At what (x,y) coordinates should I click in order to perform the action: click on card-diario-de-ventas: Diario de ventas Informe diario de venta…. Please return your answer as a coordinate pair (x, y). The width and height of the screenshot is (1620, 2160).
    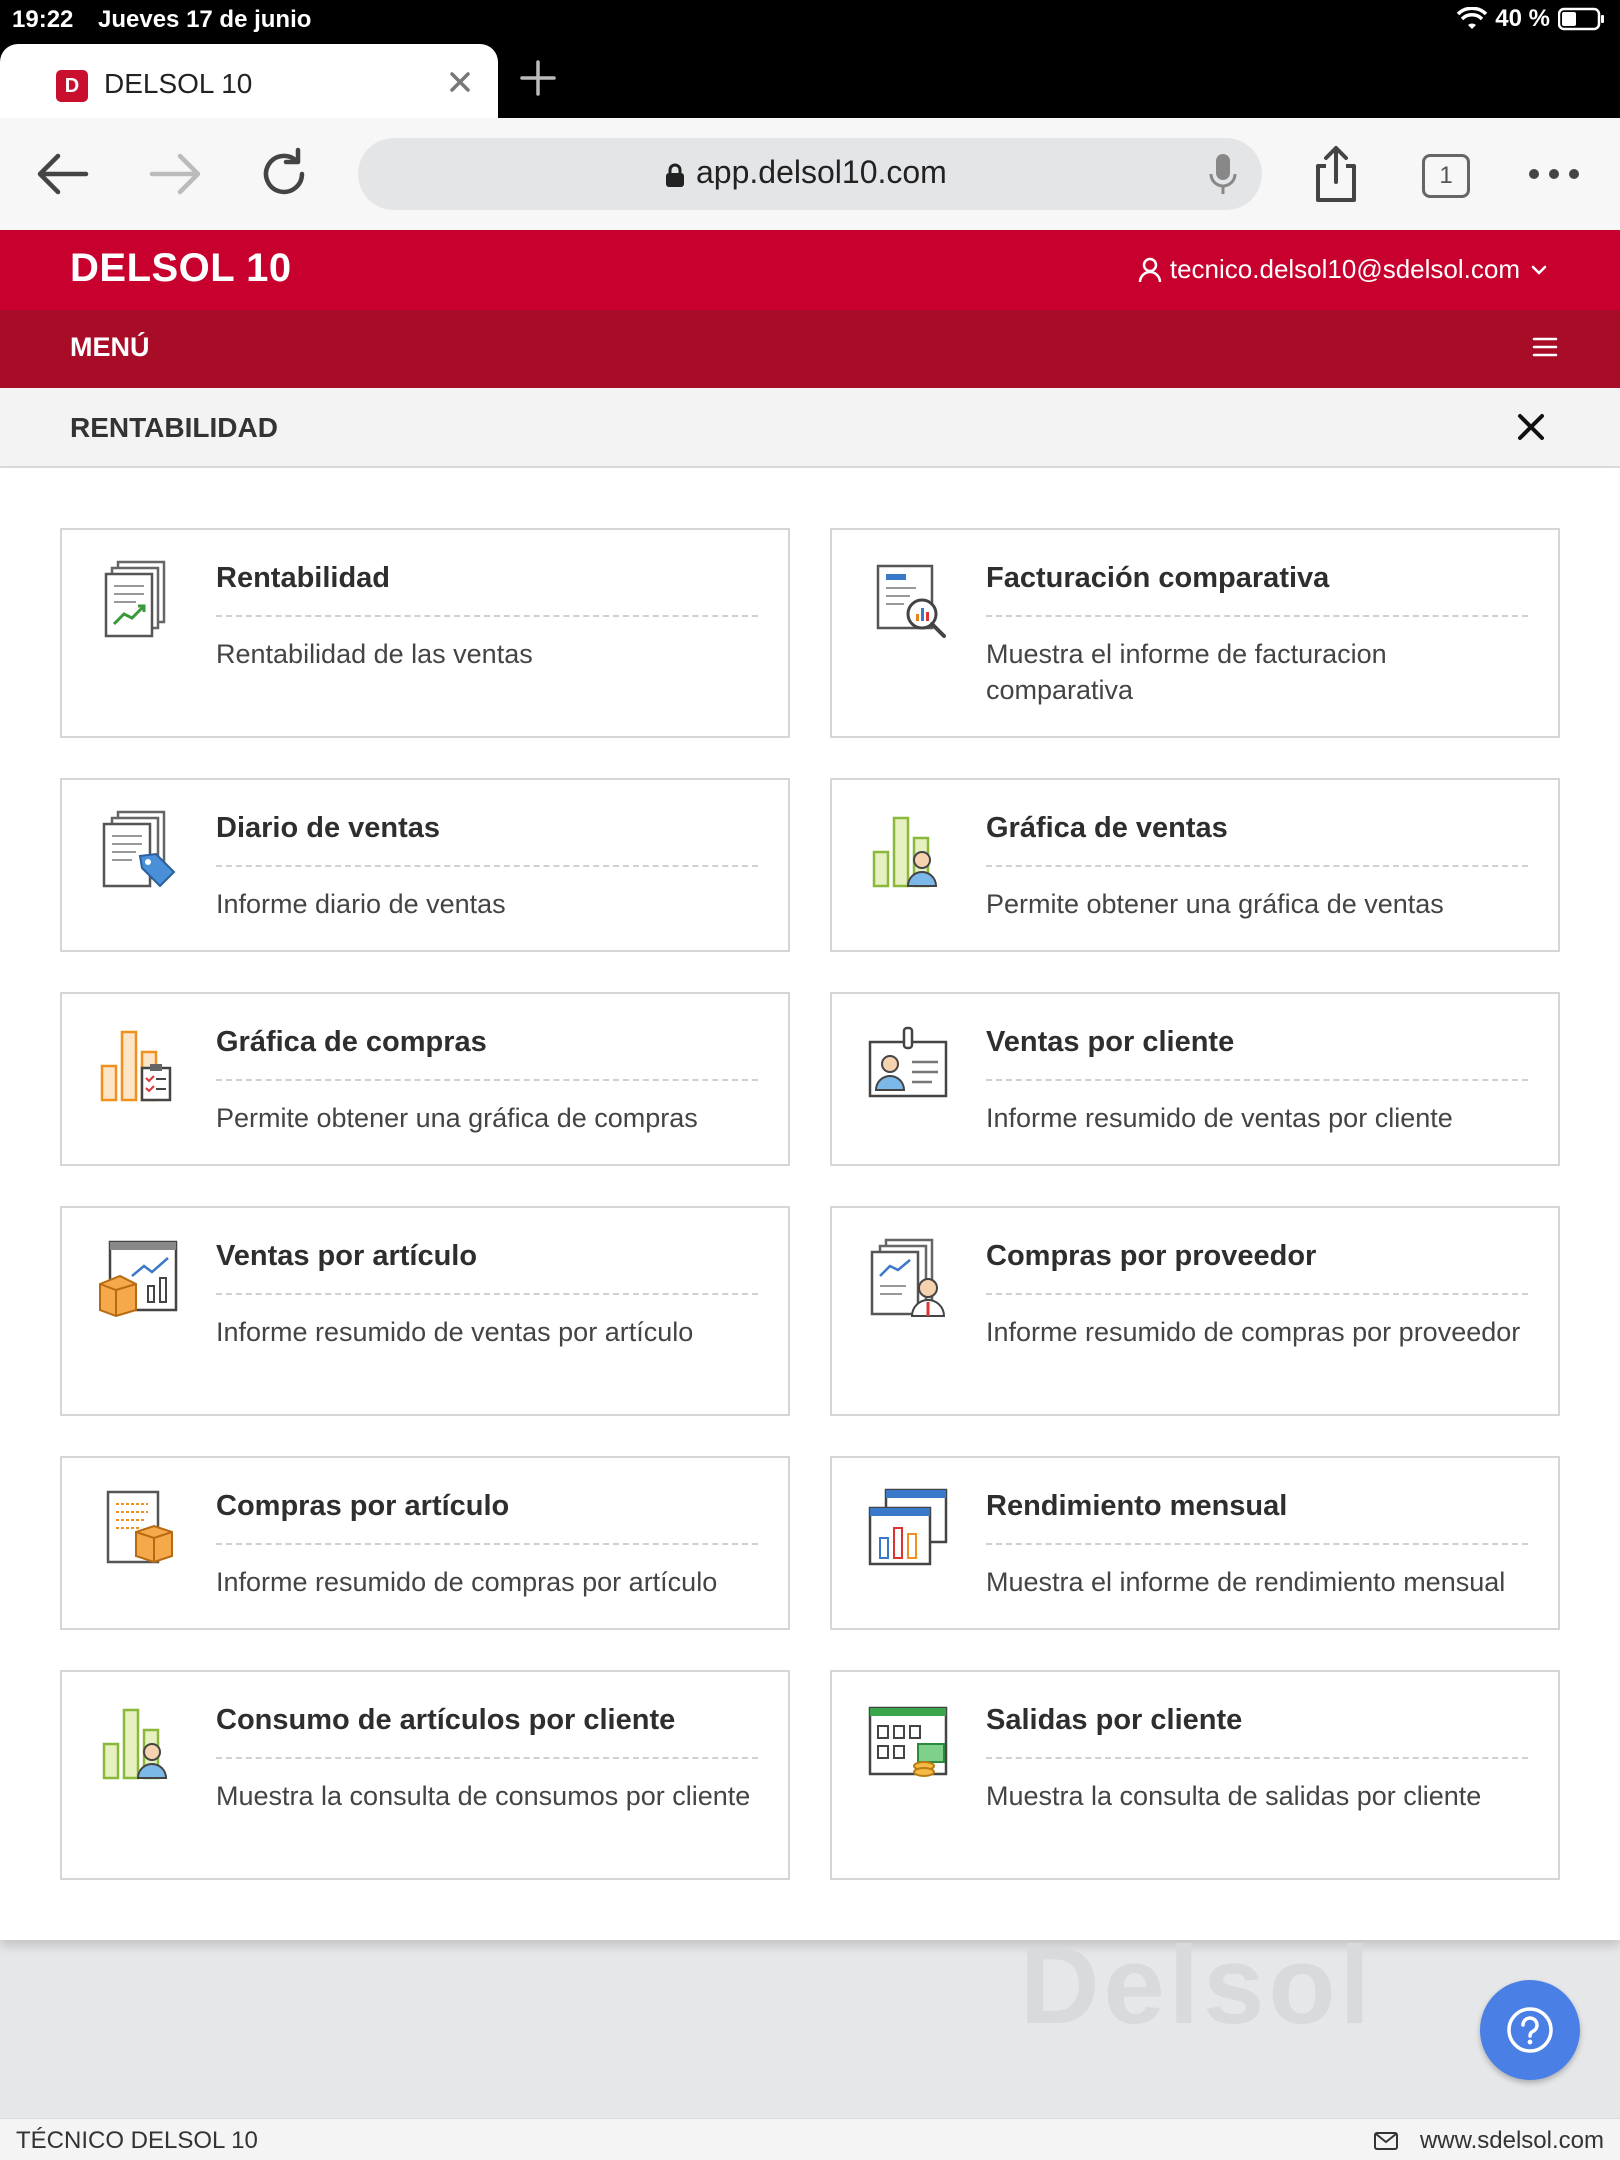
    Looking at the image, I should click on (425, 865).